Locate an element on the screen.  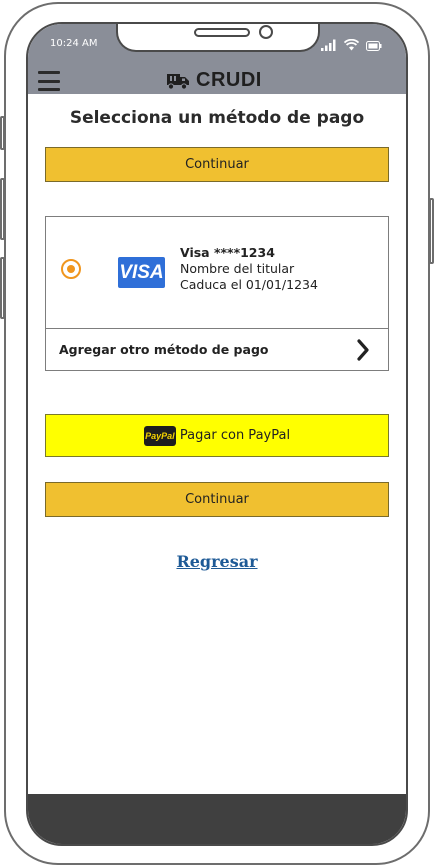
status-icons is located at coordinates (351, 45).